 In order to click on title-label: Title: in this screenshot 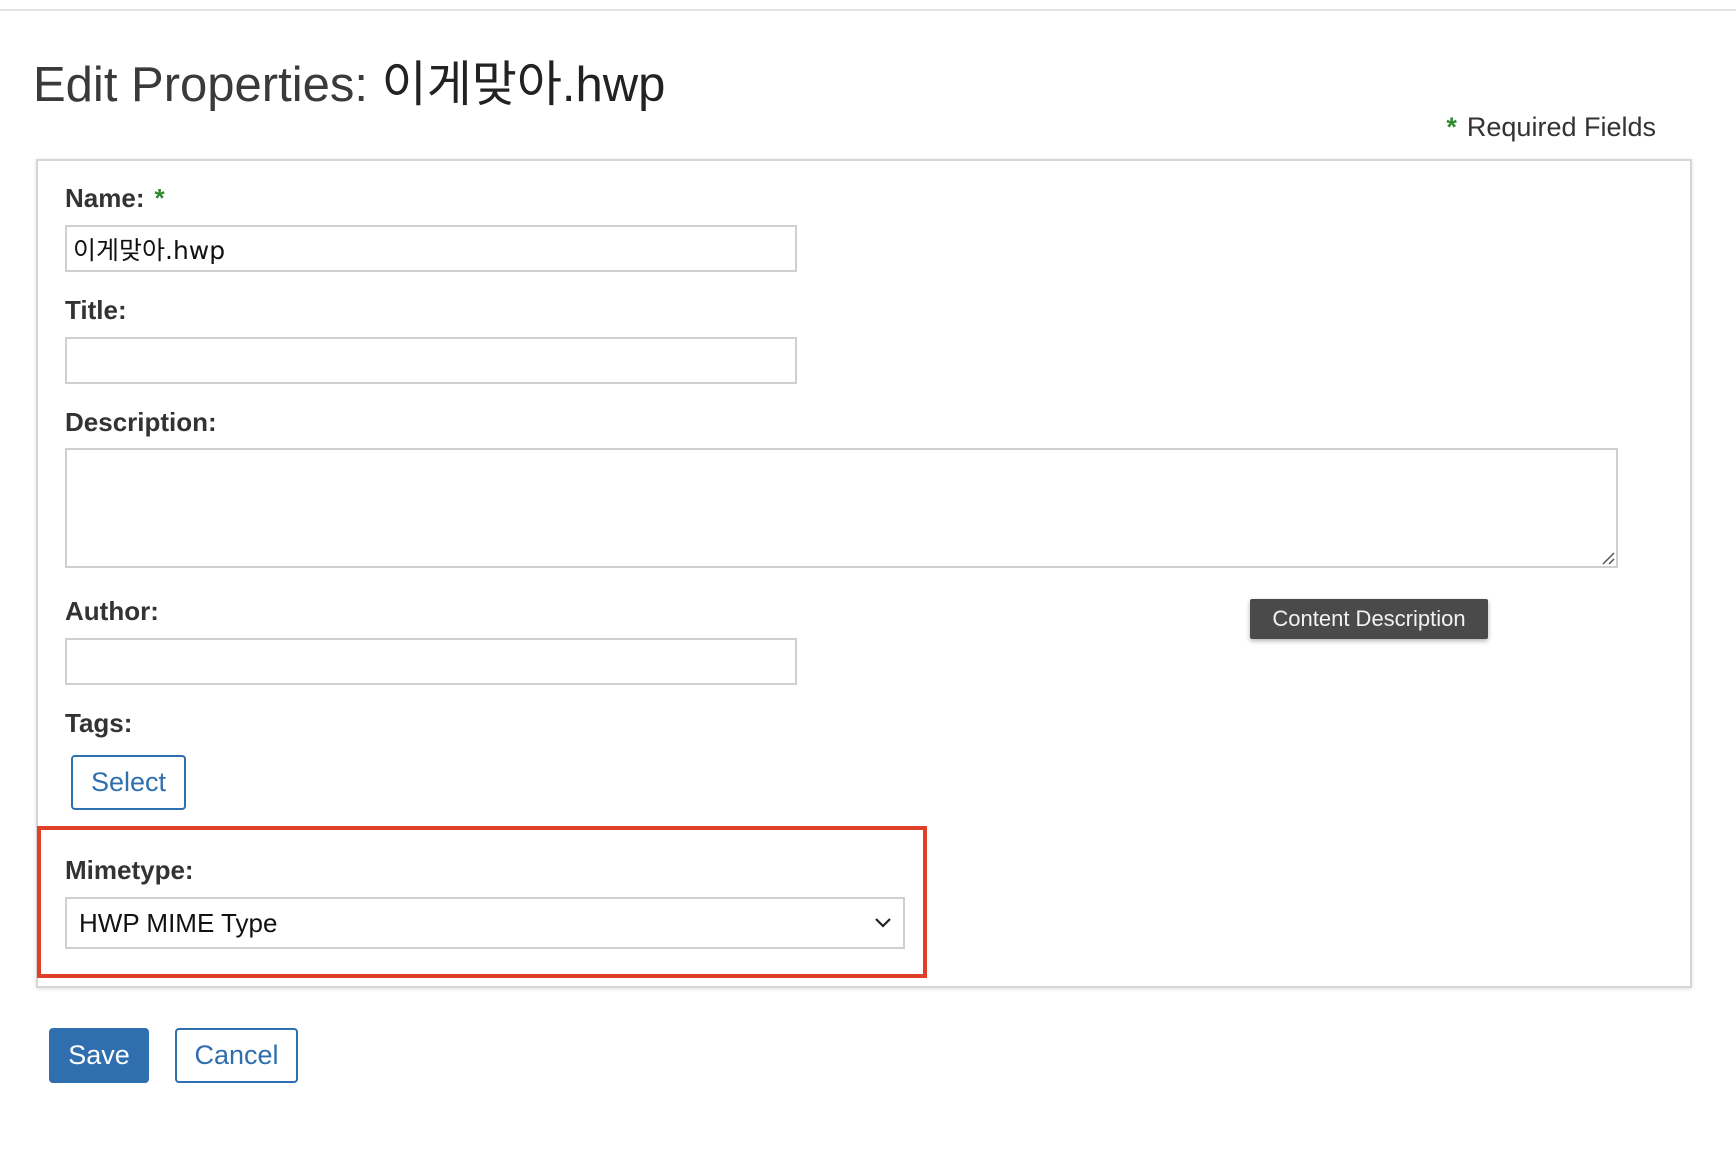, I will do `click(96, 310)`.